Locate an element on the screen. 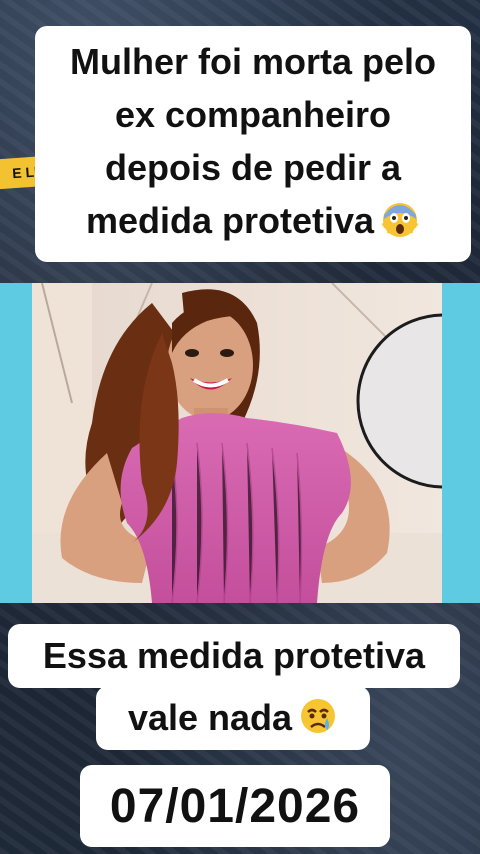 This screenshot has height=854, width=480. date-box: 07/01/2026 is located at coordinates (235, 806).